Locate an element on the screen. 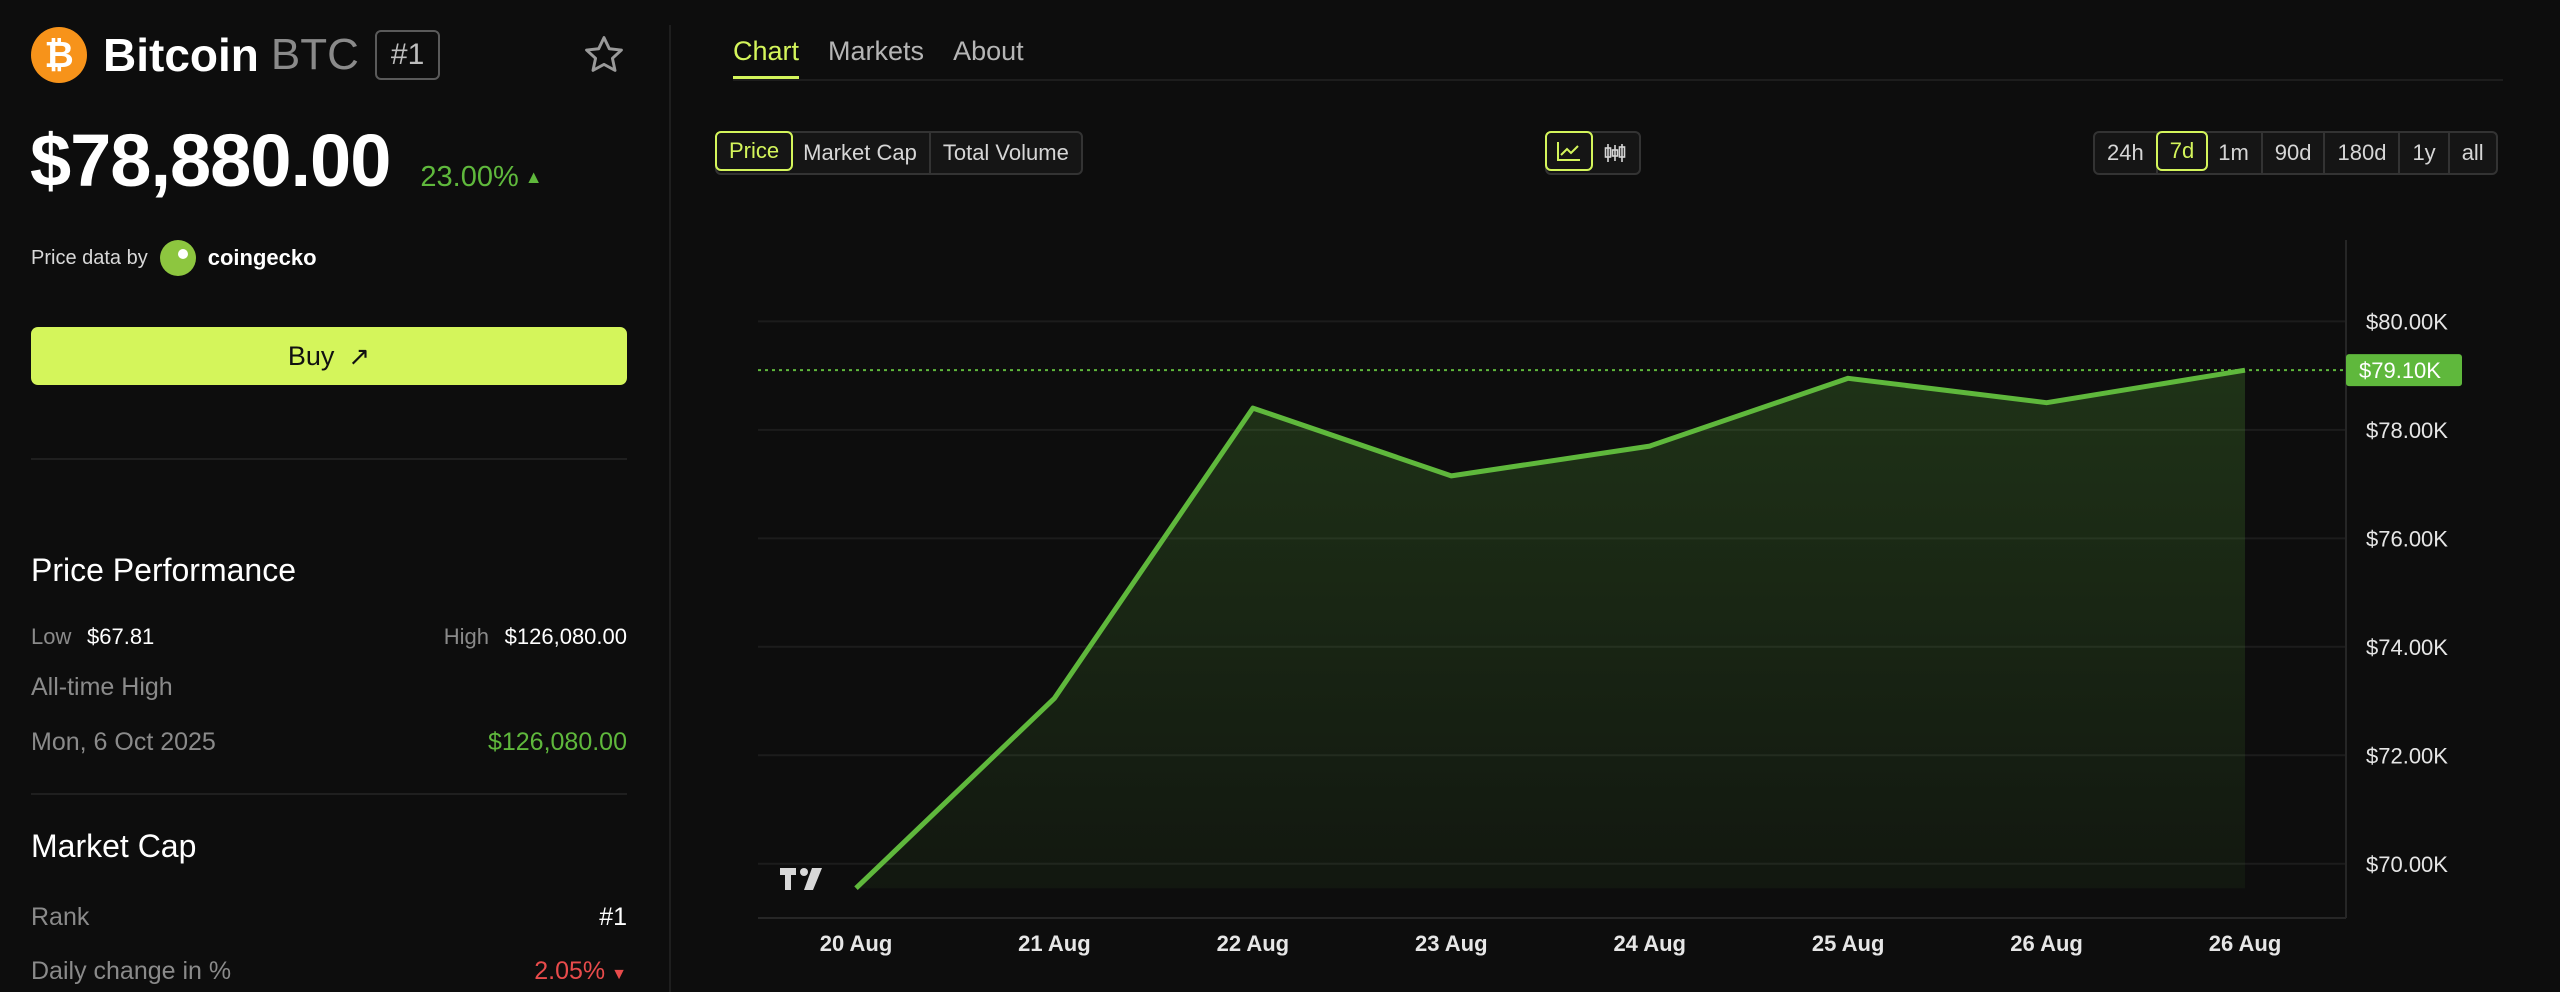  last-price-label-bg is located at coordinates (2404, 370).